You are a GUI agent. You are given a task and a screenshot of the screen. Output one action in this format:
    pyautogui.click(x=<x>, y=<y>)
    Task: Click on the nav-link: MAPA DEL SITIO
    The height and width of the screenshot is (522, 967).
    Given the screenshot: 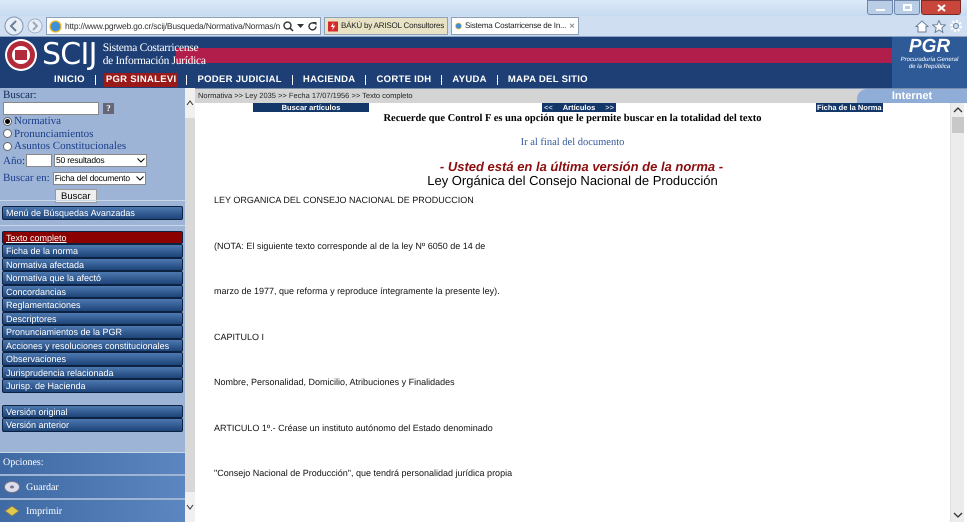 What is the action you would take?
    pyautogui.click(x=548, y=80)
    